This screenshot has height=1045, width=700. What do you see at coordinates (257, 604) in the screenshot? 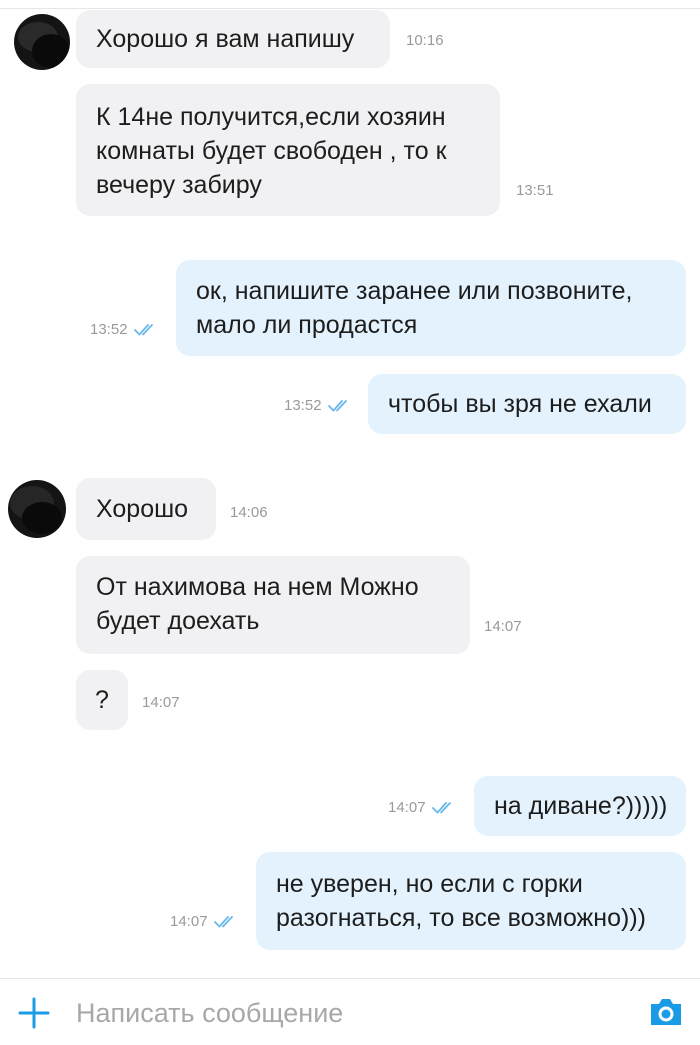
I see `message-text: От нахимова на нем Можно будет доехать` at bounding box center [257, 604].